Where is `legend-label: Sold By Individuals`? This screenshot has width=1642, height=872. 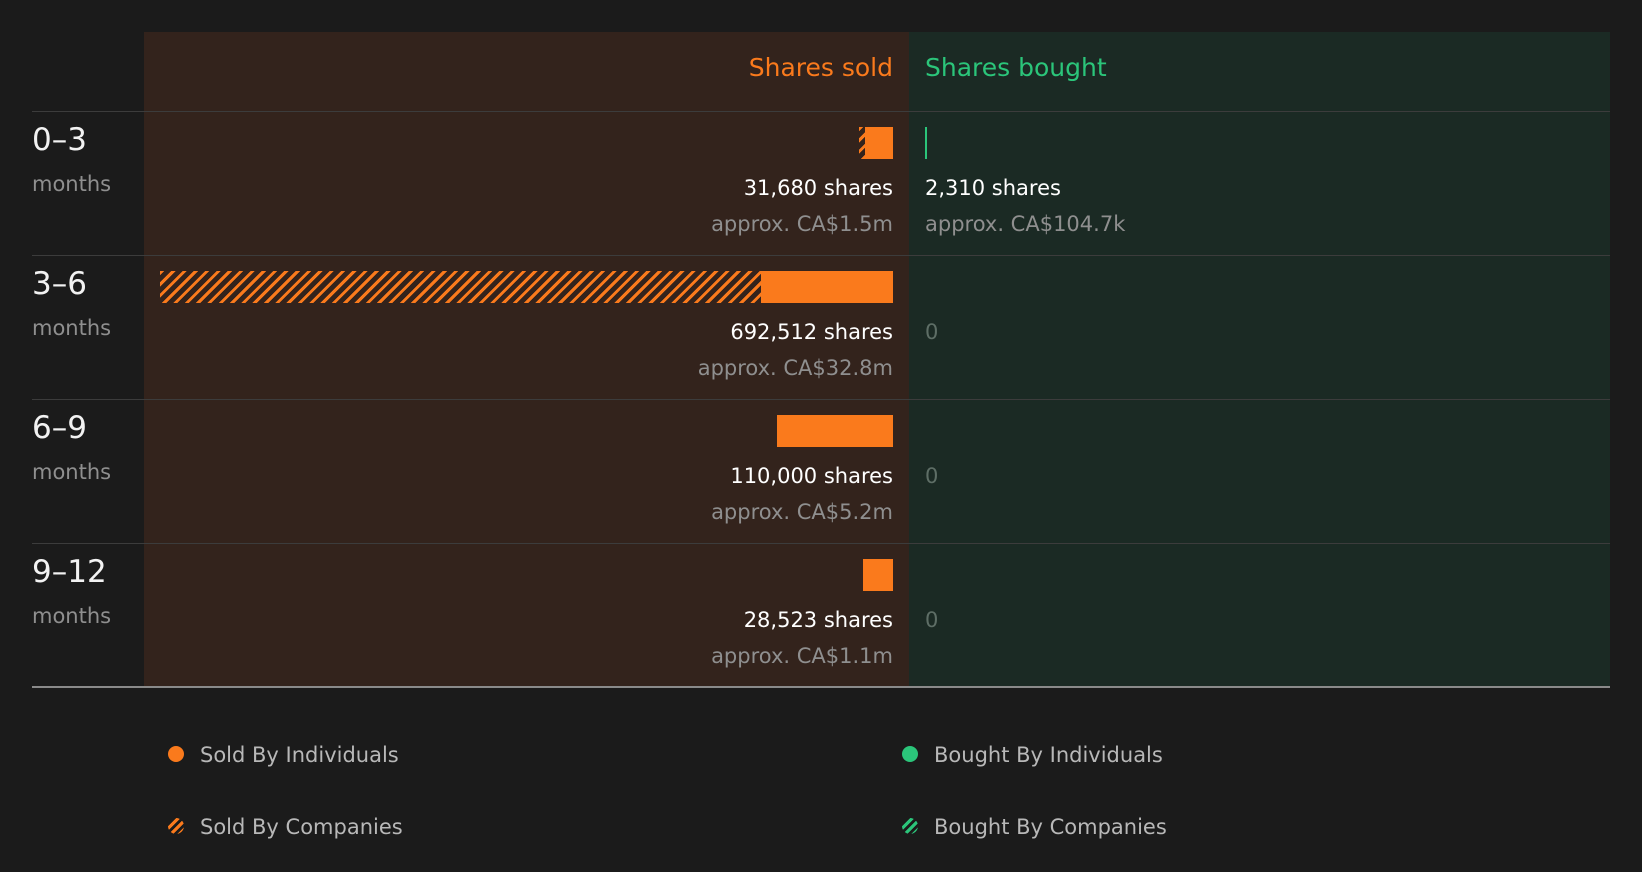
legend-label: Sold By Individuals is located at coordinates (299, 755).